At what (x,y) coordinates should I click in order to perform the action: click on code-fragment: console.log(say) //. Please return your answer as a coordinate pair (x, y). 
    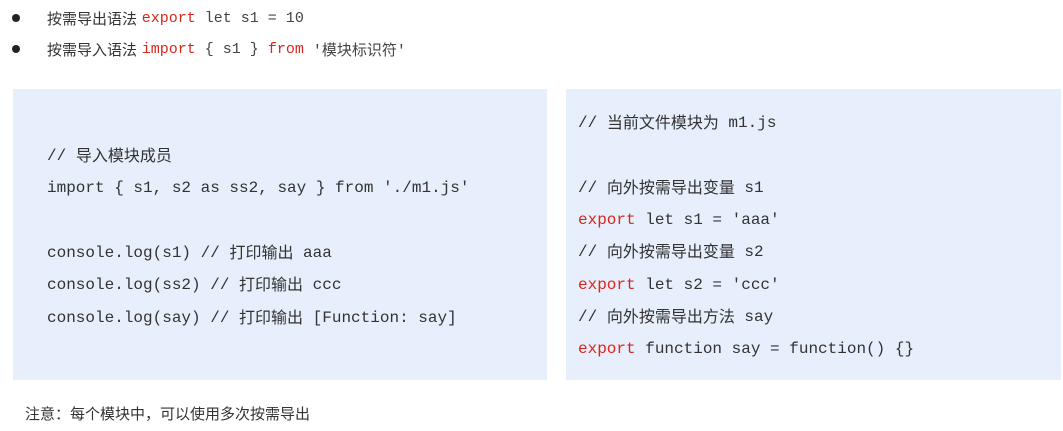
    Looking at the image, I should click on (143, 318).